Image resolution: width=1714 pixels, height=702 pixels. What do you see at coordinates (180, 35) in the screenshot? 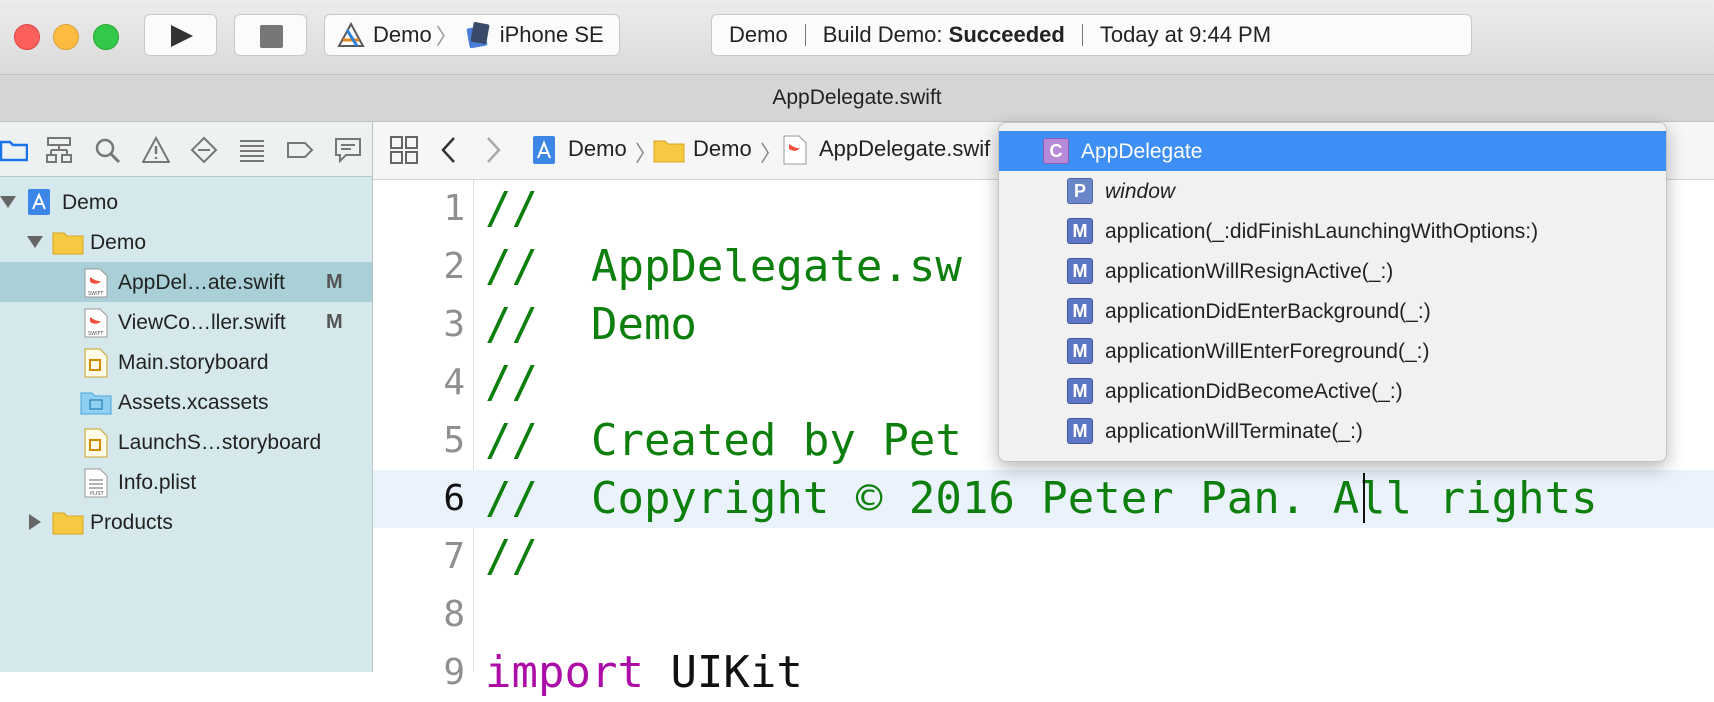
I see `run-button` at bounding box center [180, 35].